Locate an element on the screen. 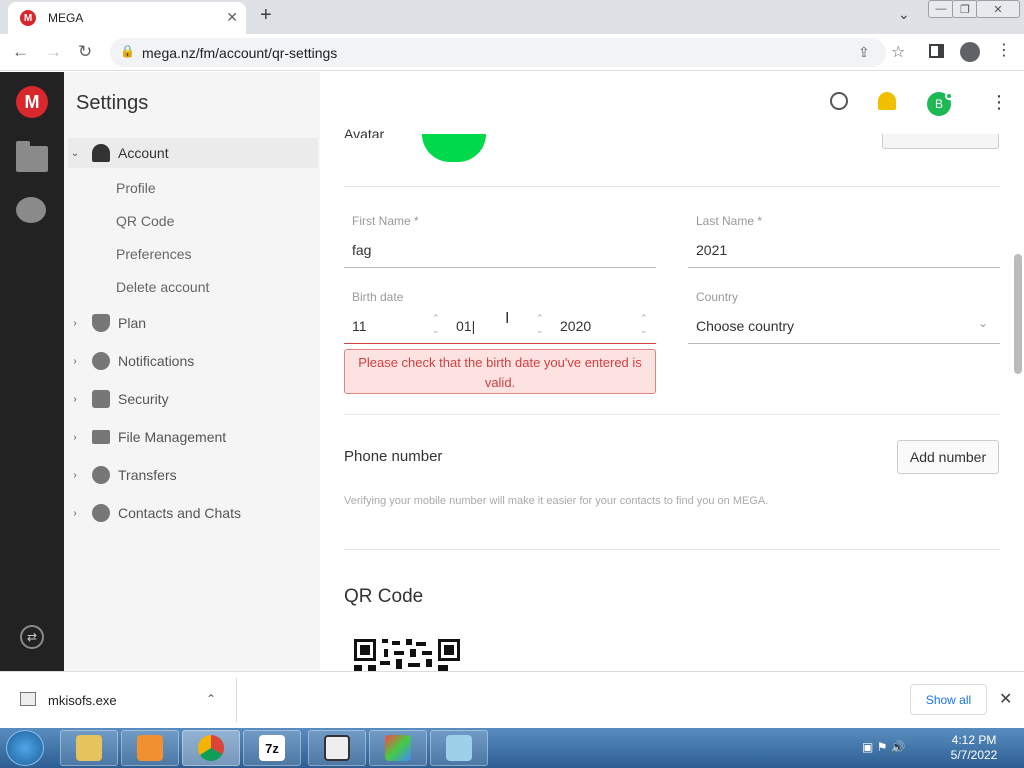 The image size is (1024, 768). browser-tab-strip: M MEGA ✕ + ⌄ — ❐ ✕ is located at coordinates (512, 17).